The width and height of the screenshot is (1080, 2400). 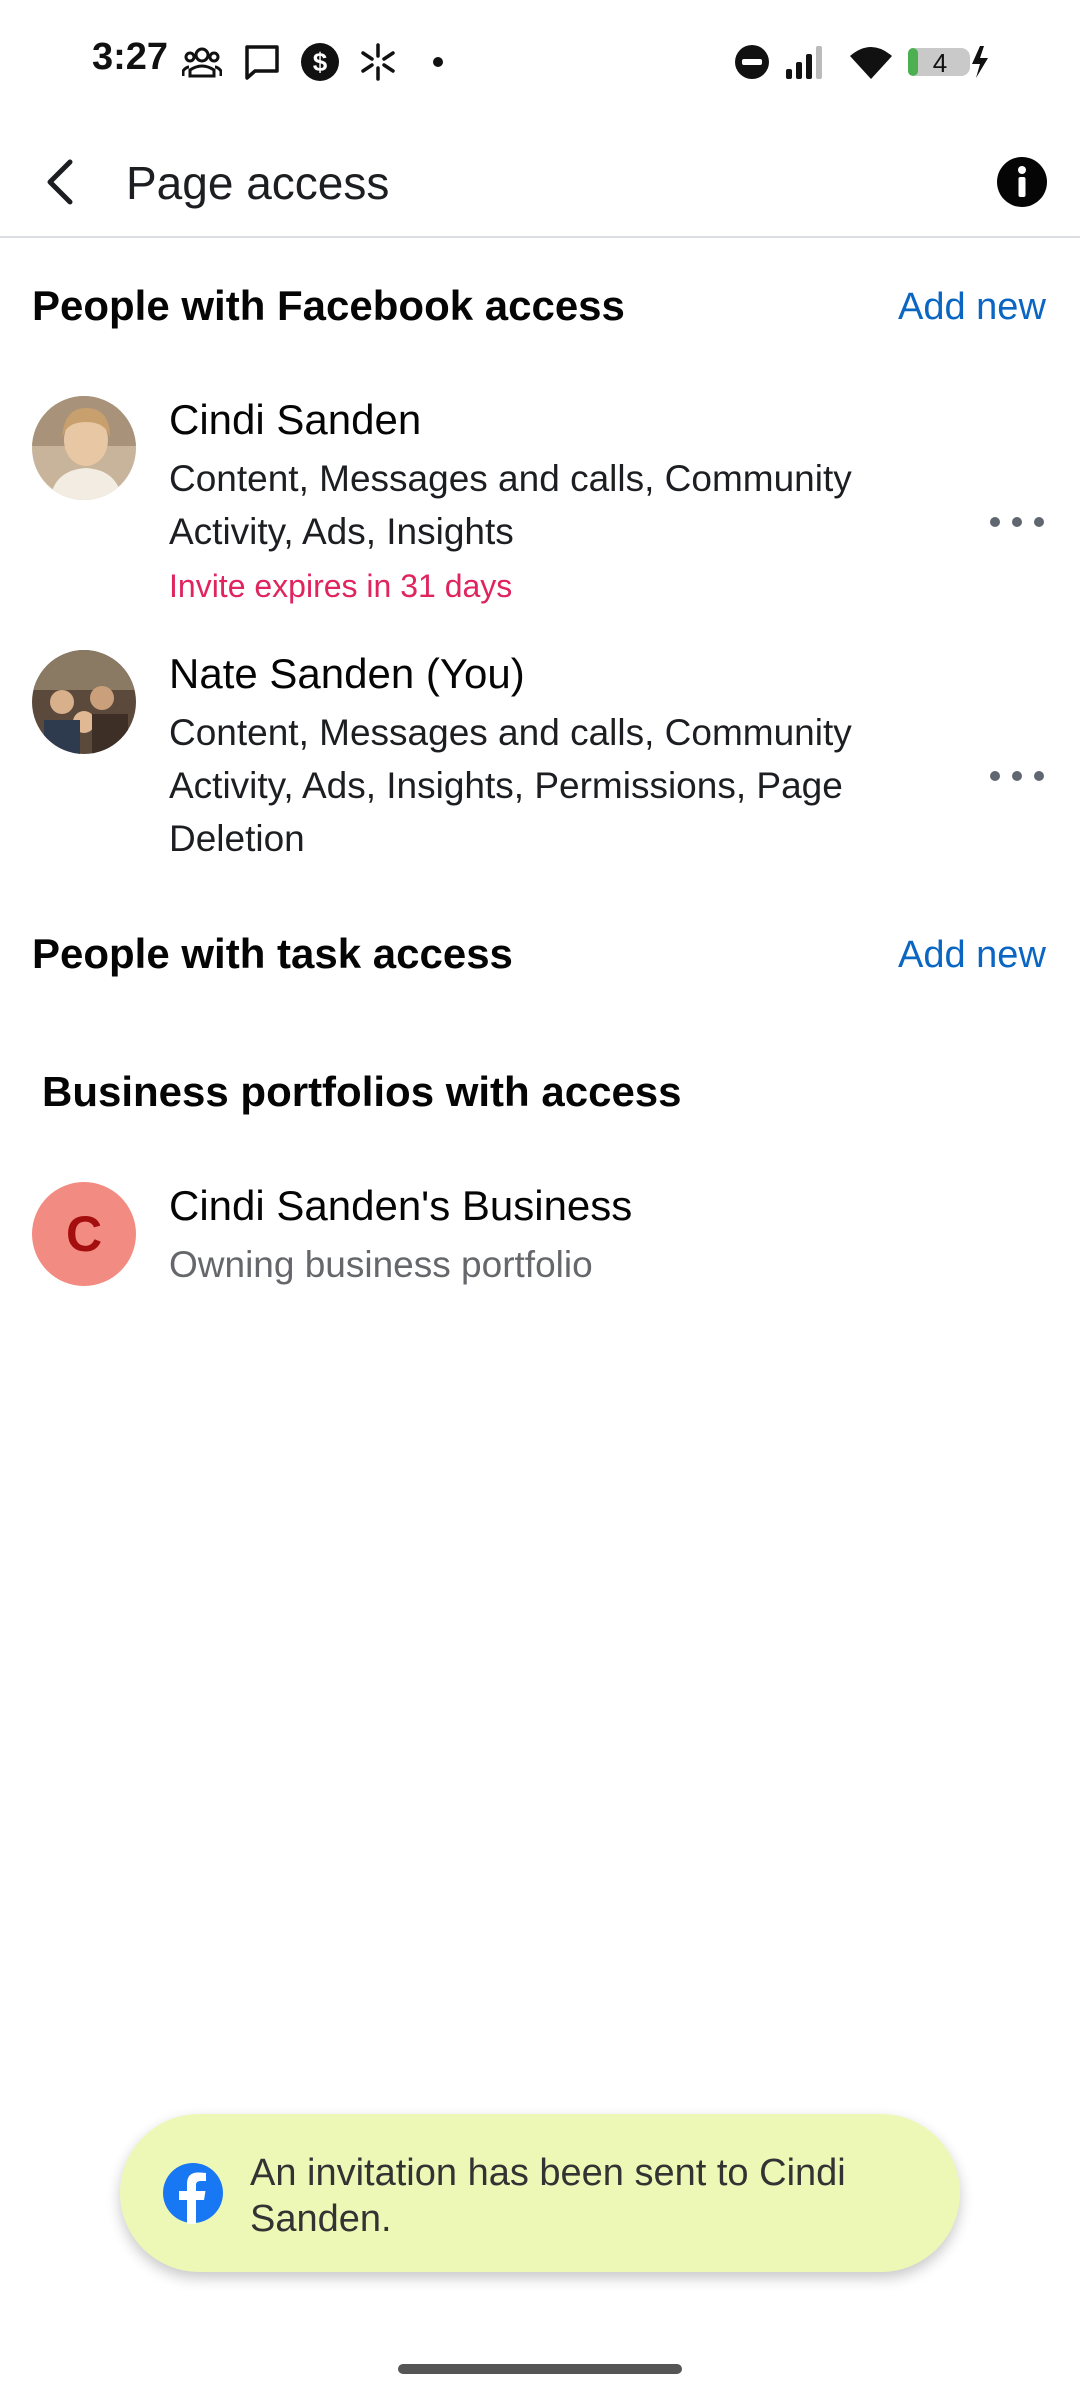 I want to click on task-access-title: People with task access, so click(x=272, y=953).